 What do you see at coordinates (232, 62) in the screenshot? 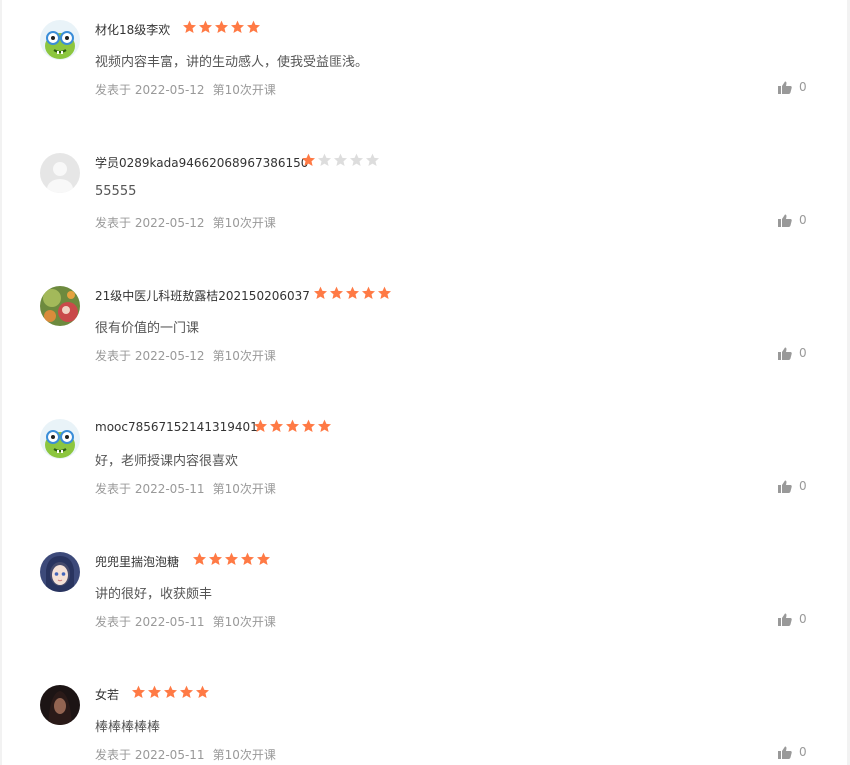
I see `review-content: 视频内容丰富，讲的生动感人，使我受益匪浅。` at bounding box center [232, 62].